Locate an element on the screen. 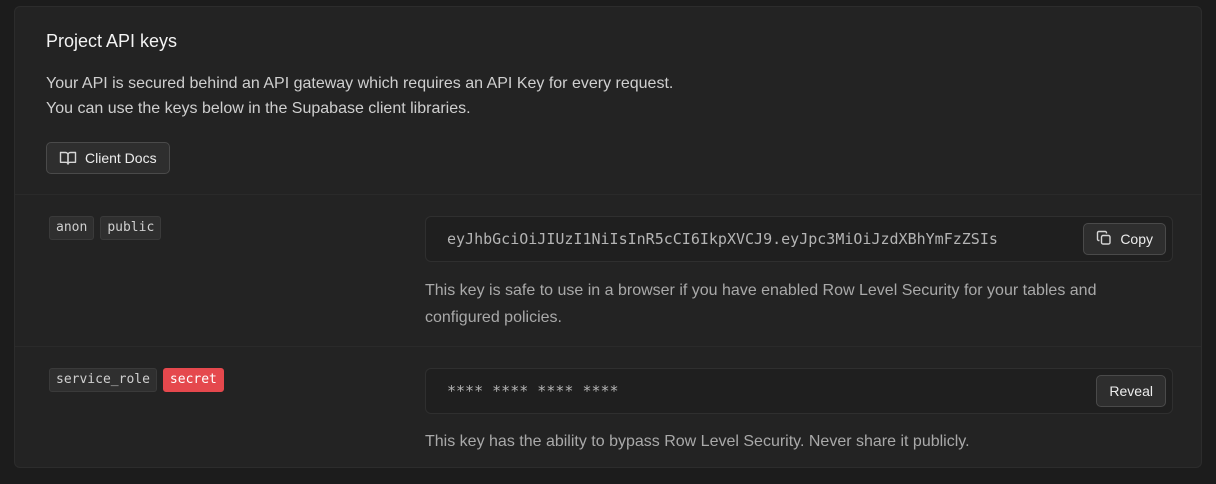 The width and height of the screenshot is (1216, 484). service-role-key-tags: service_role secret is located at coordinates (136, 380).